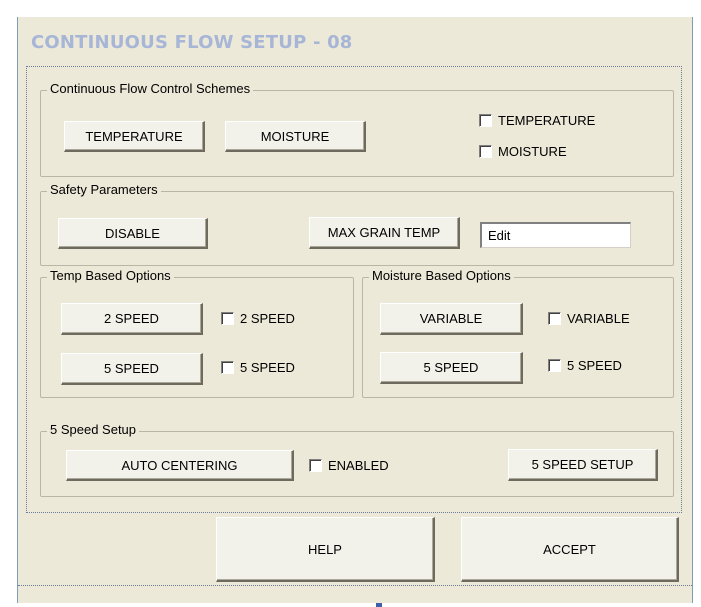 This screenshot has width=701, height=607. Describe the element at coordinates (451, 319) in the screenshot. I see `moisture-variable-button: VARIABLE` at that location.